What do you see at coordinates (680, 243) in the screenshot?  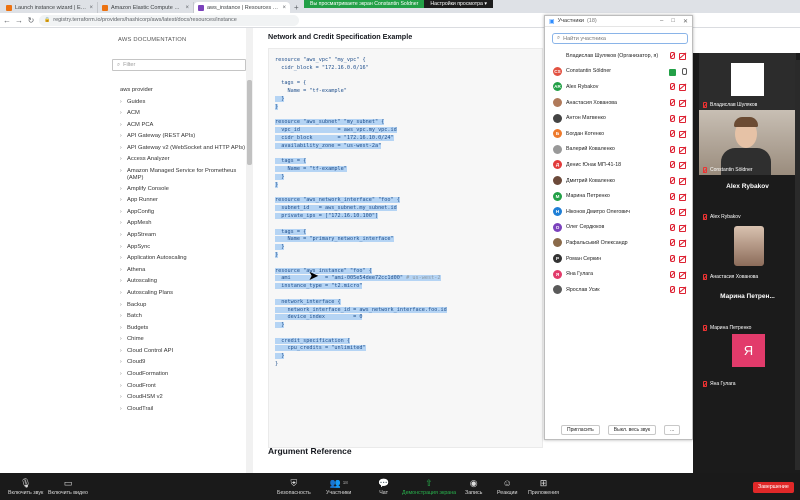 I see `participant-status-icons` at bounding box center [680, 243].